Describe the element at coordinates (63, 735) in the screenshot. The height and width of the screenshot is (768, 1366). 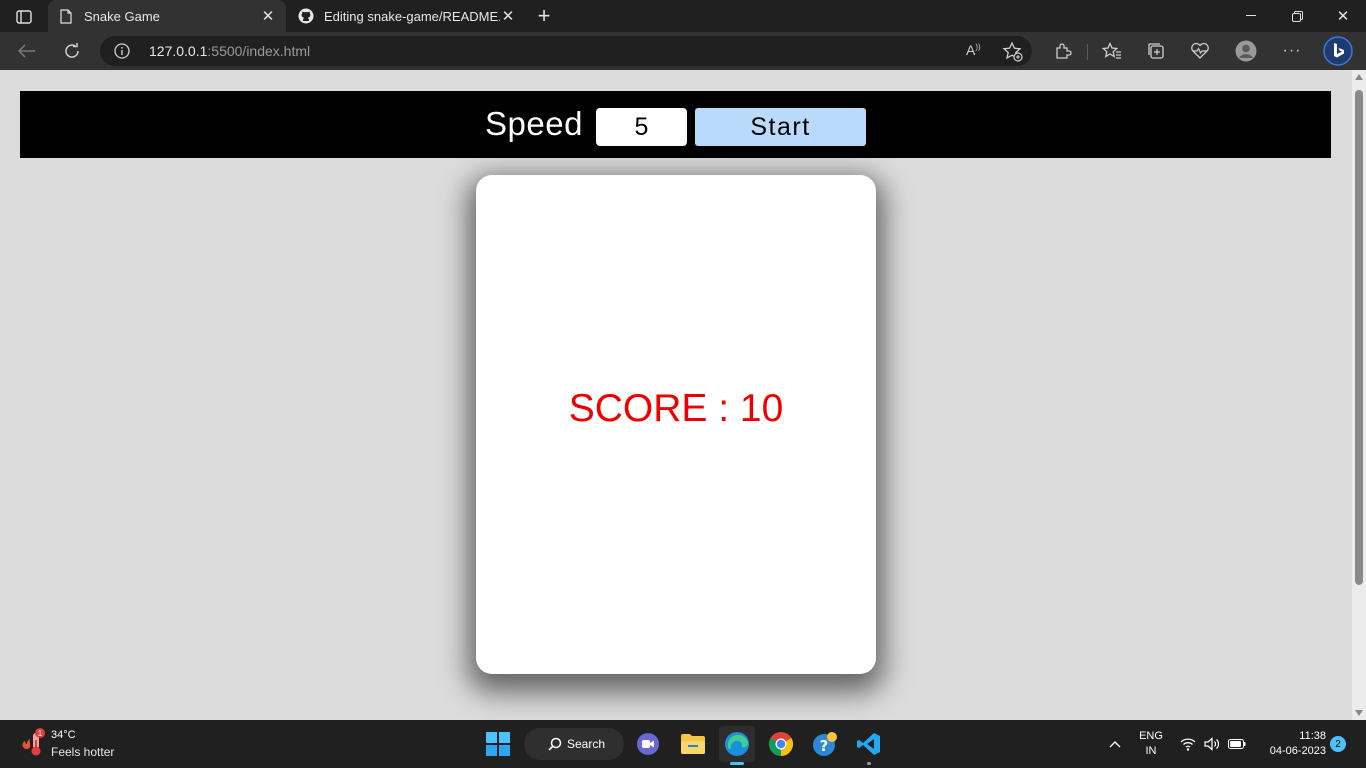
I see `weather-temperature: 34°C` at that location.